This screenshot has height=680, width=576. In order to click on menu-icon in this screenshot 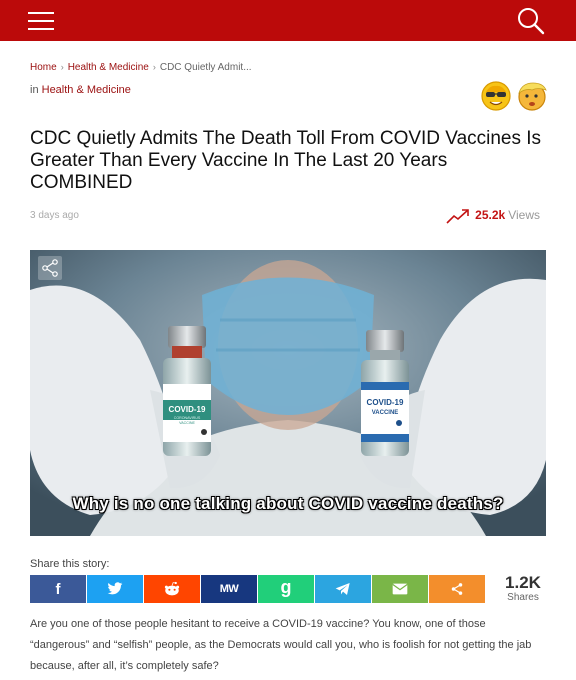, I will do `click(41, 21)`.